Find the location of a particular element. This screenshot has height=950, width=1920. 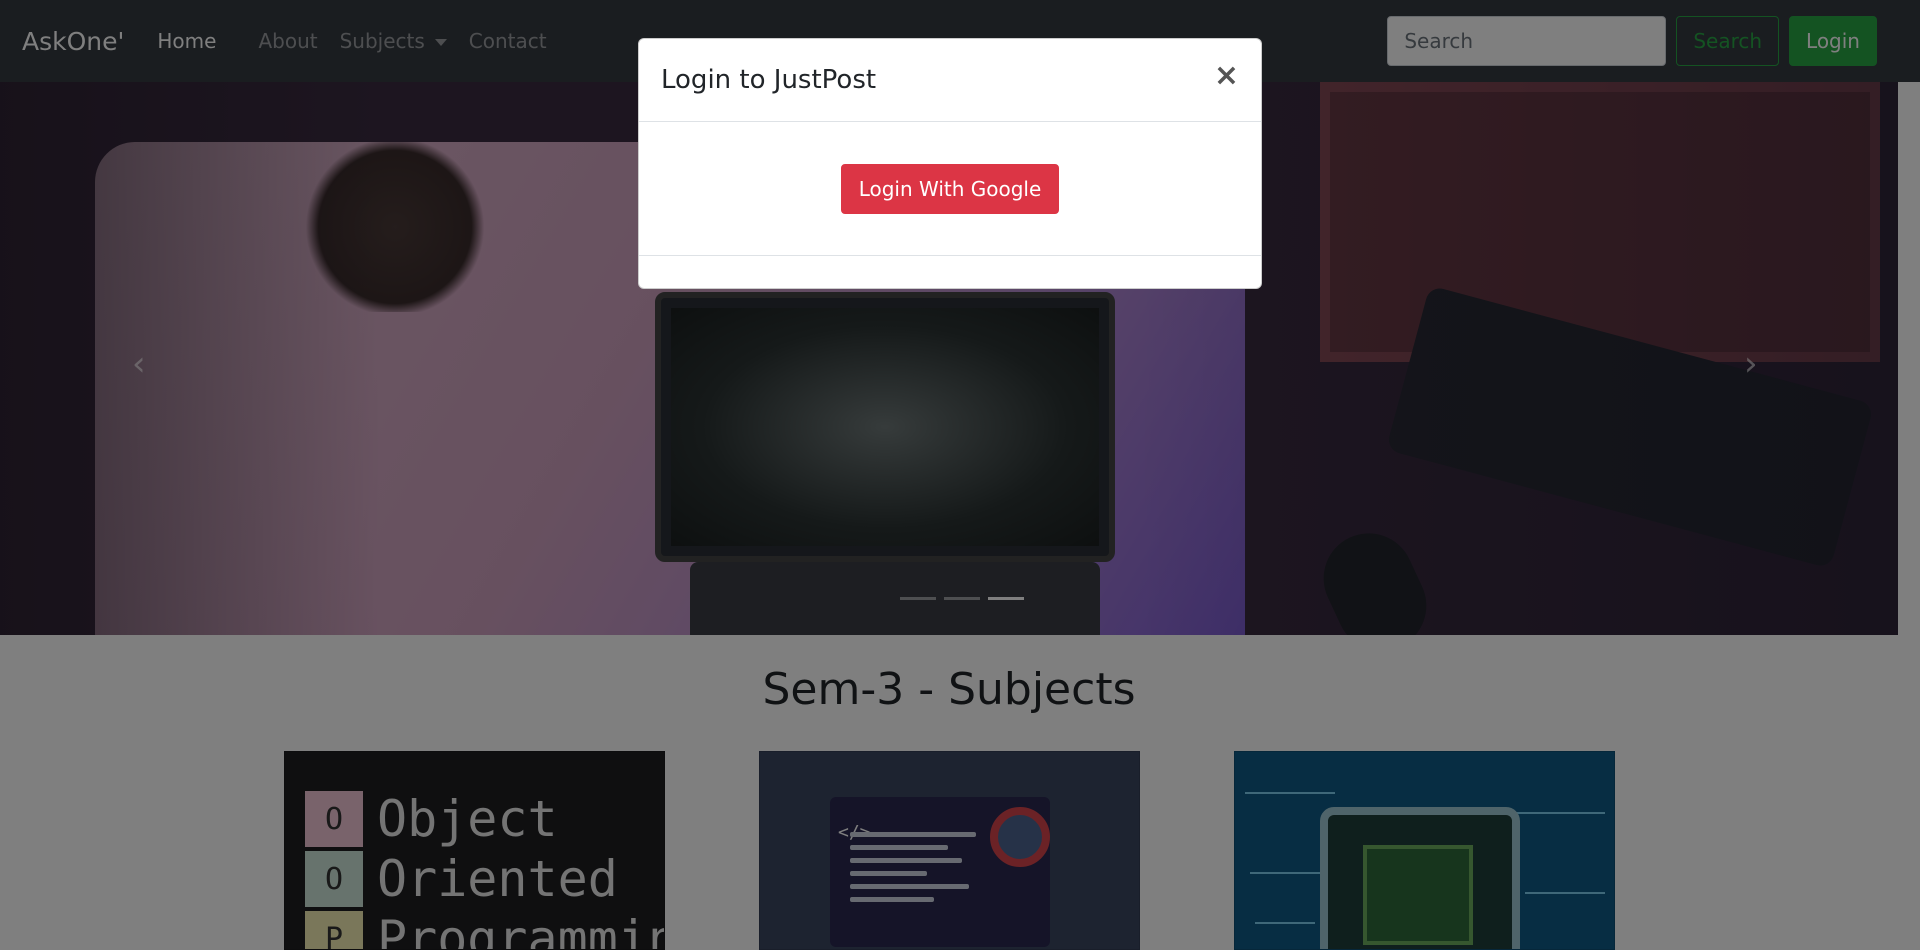

modal-title: Login to JustPost is located at coordinates (769, 80).